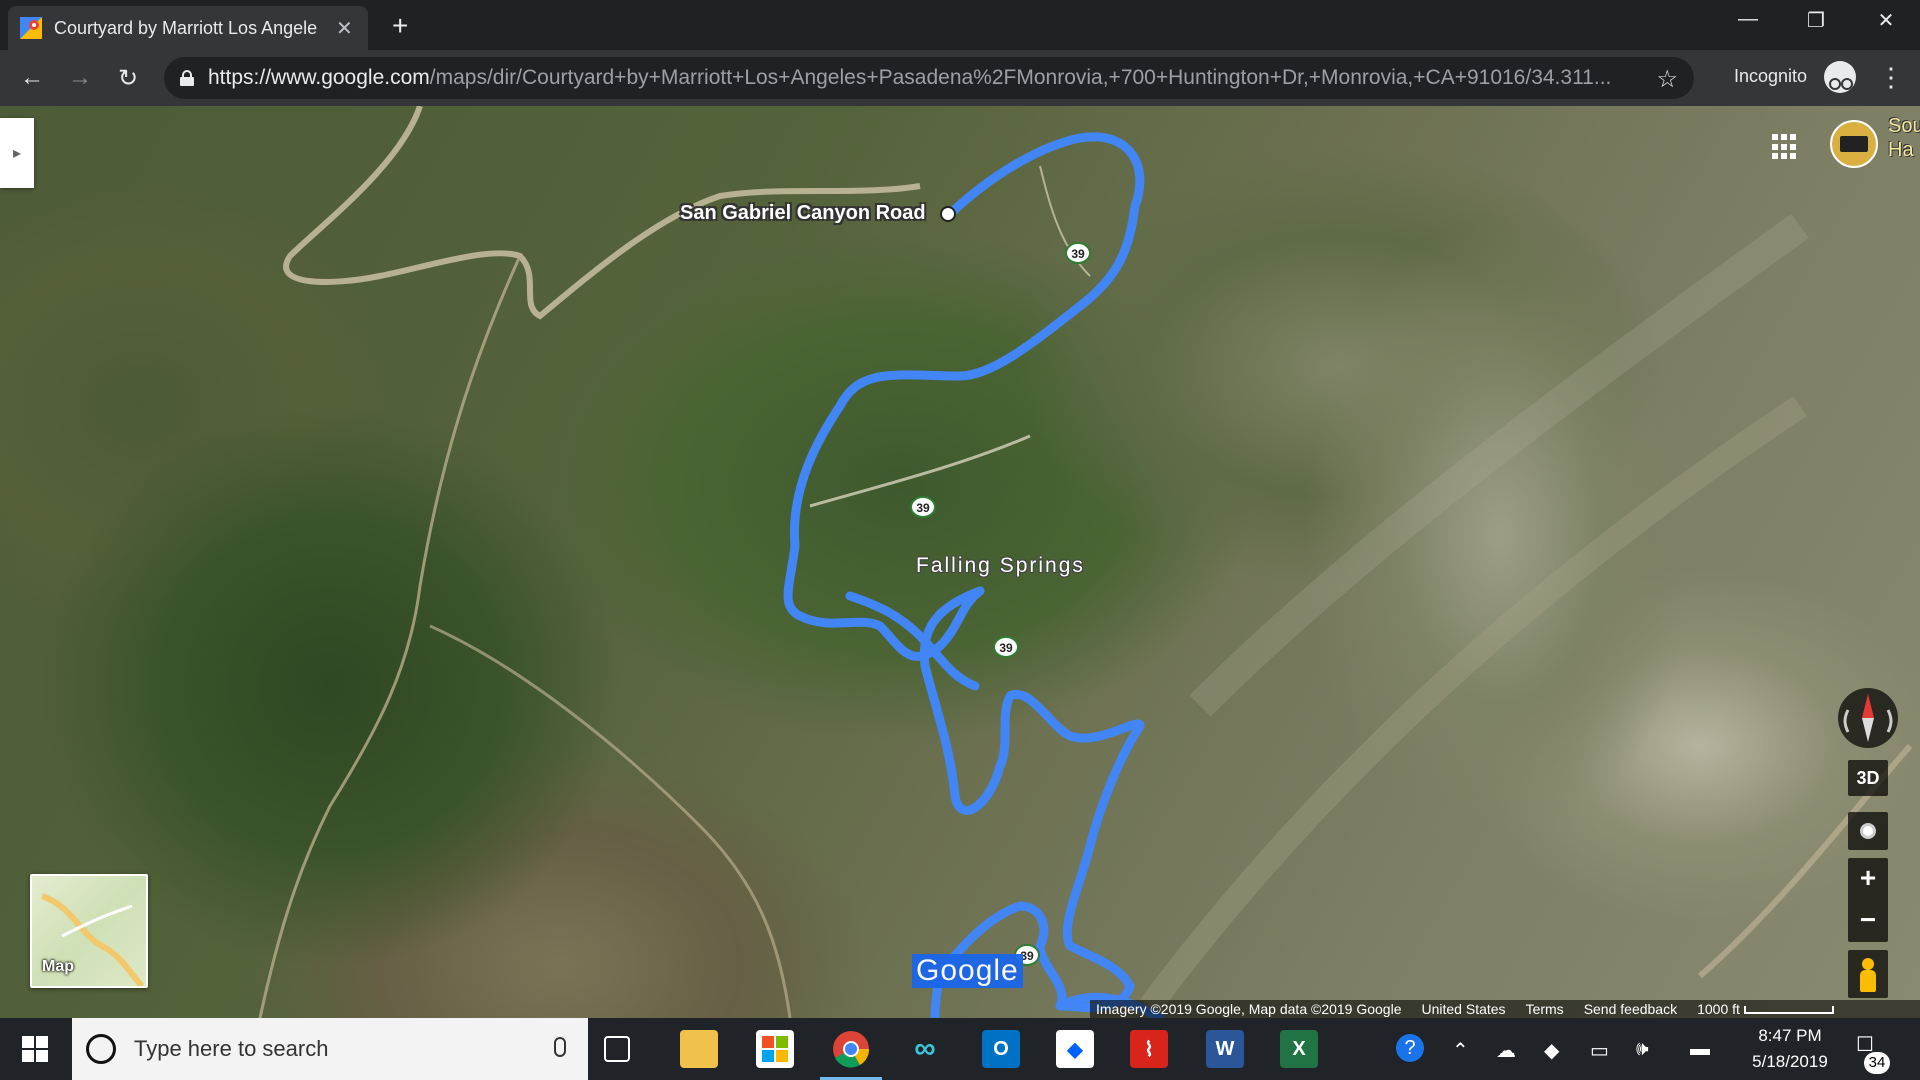  Describe the element at coordinates (699, 1049) in the screenshot. I see `file-explorer-icon` at that location.